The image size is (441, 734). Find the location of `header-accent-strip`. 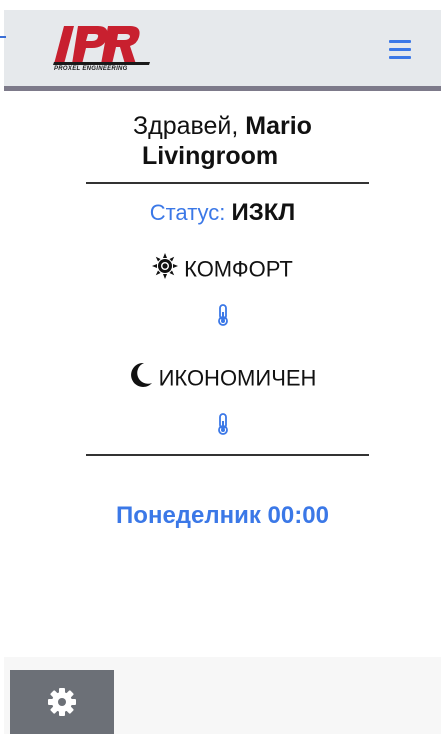

header-accent-strip is located at coordinates (3, 37).